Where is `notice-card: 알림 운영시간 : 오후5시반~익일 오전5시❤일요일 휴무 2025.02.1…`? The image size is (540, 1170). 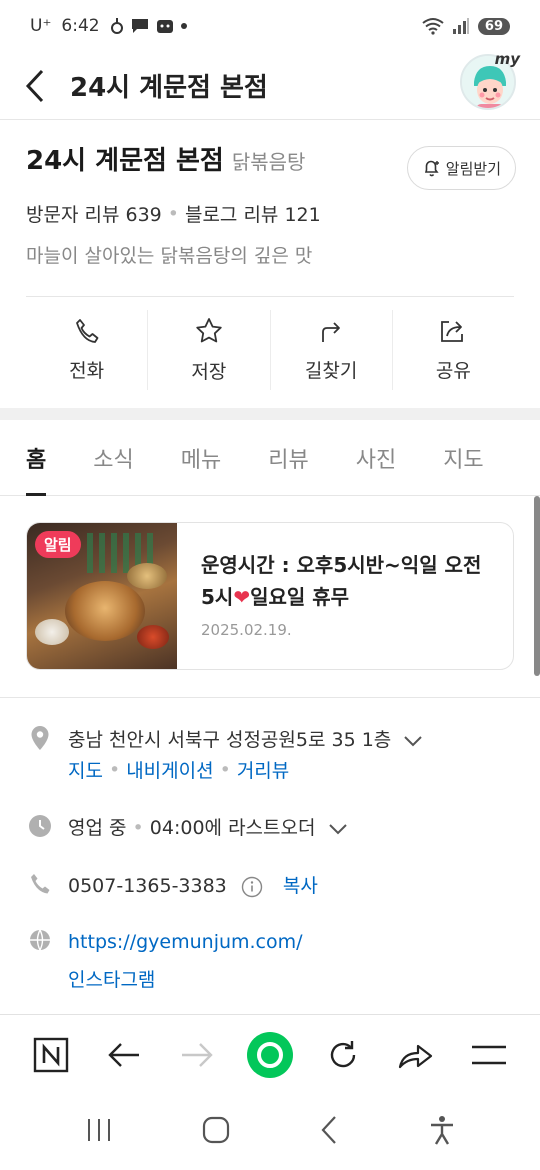
notice-card: 알림 운영시간 : 오후5시반~익일 오전5시❤일요일 휴무 2025.02.1… is located at coordinates (270, 596).